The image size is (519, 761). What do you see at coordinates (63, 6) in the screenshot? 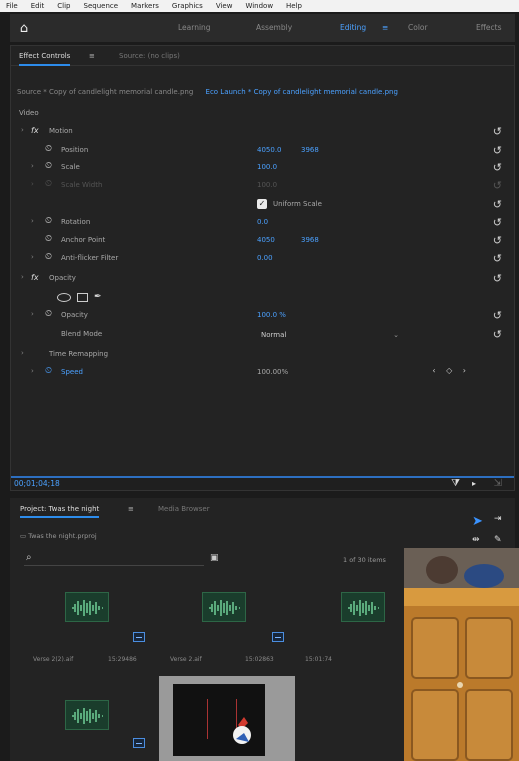
I see `menu-clip: Clip` at bounding box center [63, 6].